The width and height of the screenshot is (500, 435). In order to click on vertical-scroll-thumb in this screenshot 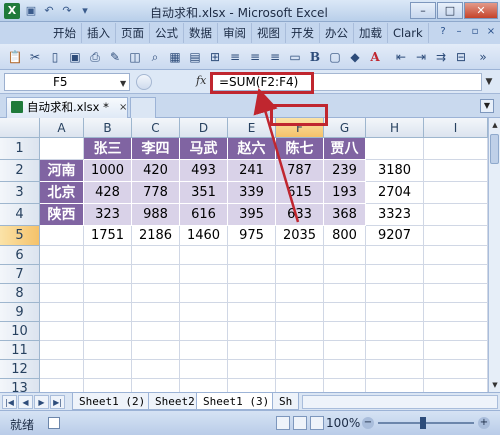, I will do `click(494, 149)`.